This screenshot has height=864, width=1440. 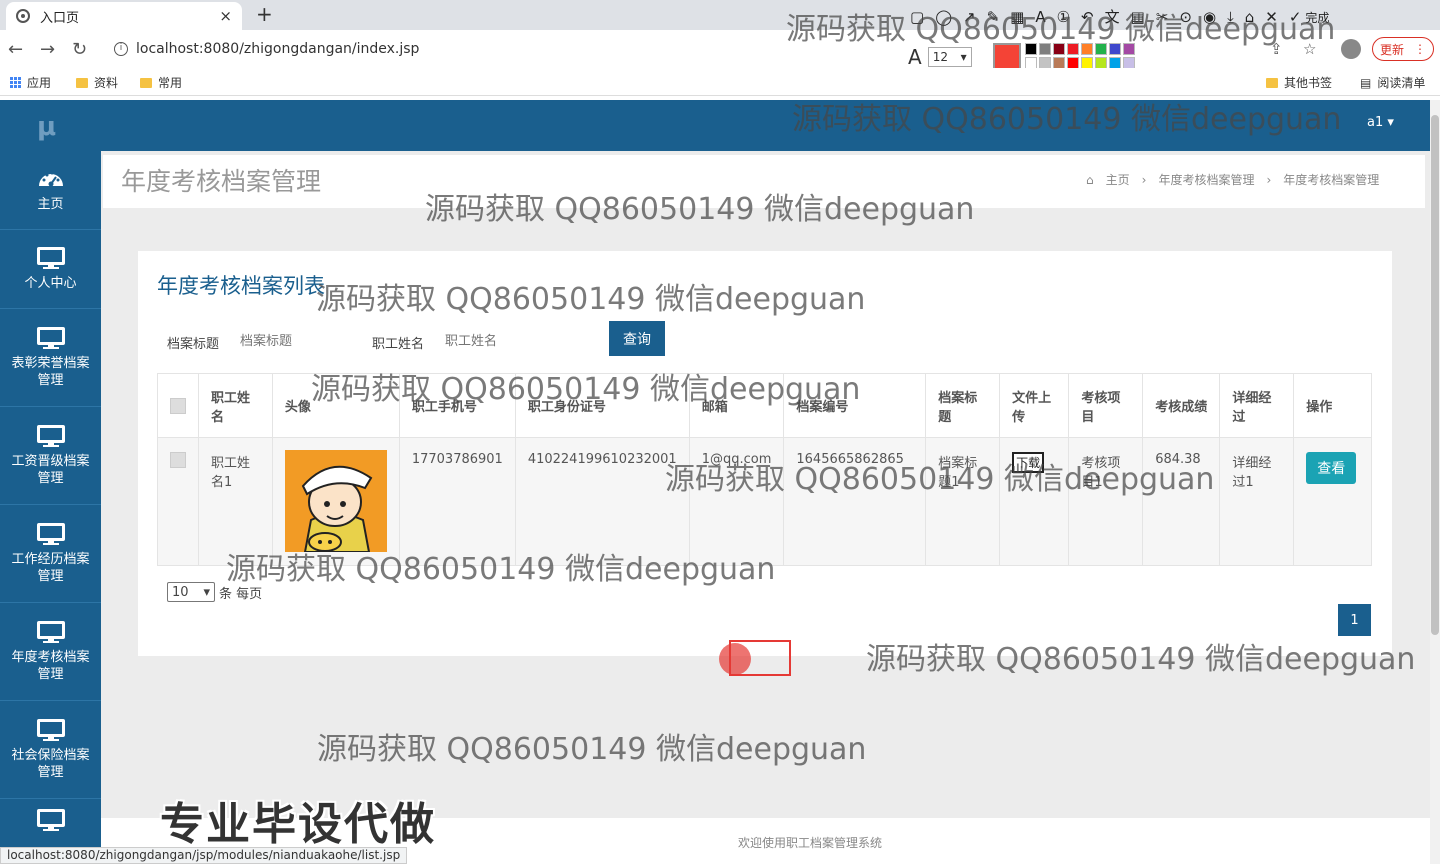 I want to click on column-header: 考核项目, so click(x=1106, y=405).